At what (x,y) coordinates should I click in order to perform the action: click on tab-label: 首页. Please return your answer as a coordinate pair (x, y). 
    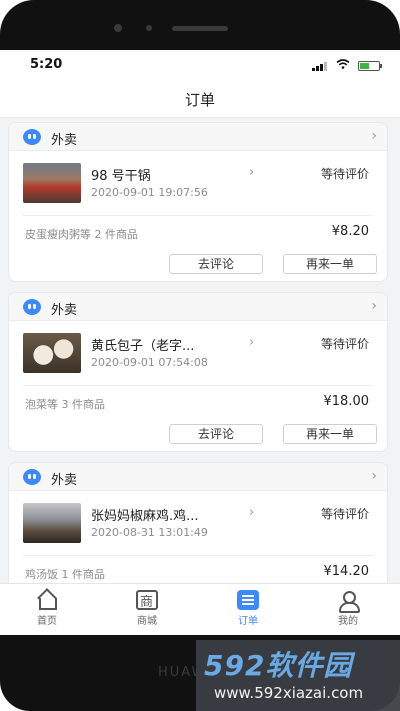
    Looking at the image, I should click on (47, 621).